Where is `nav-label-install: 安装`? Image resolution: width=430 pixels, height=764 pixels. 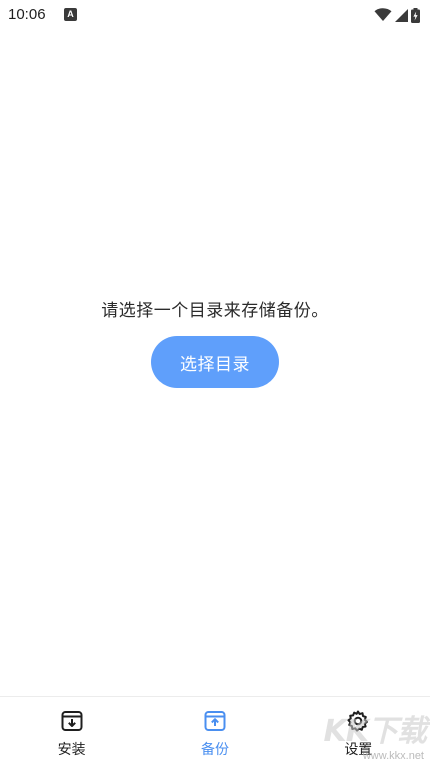 nav-label-install: 安装 is located at coordinates (71, 750).